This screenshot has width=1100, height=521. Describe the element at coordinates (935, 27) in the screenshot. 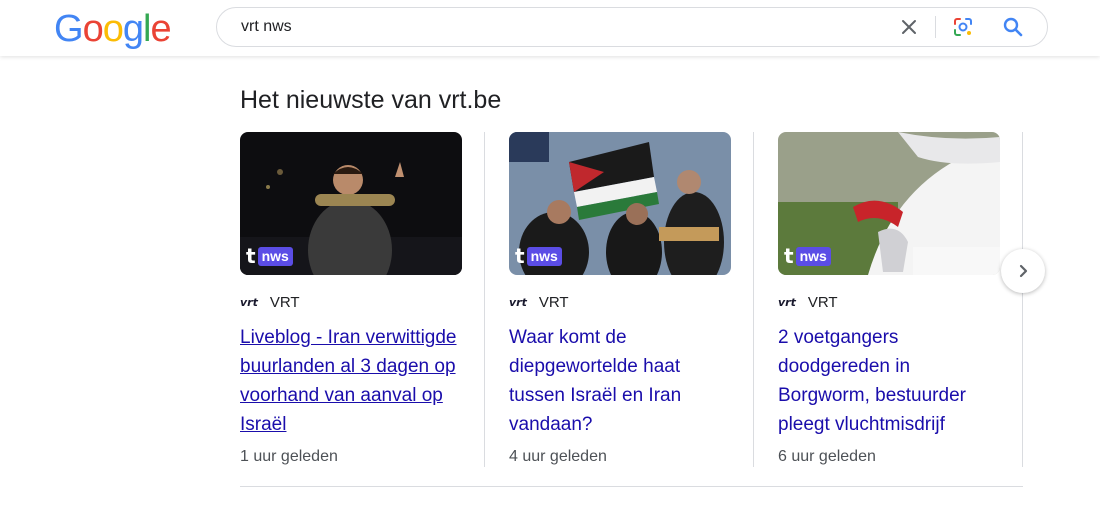

I see `search-divider` at that location.